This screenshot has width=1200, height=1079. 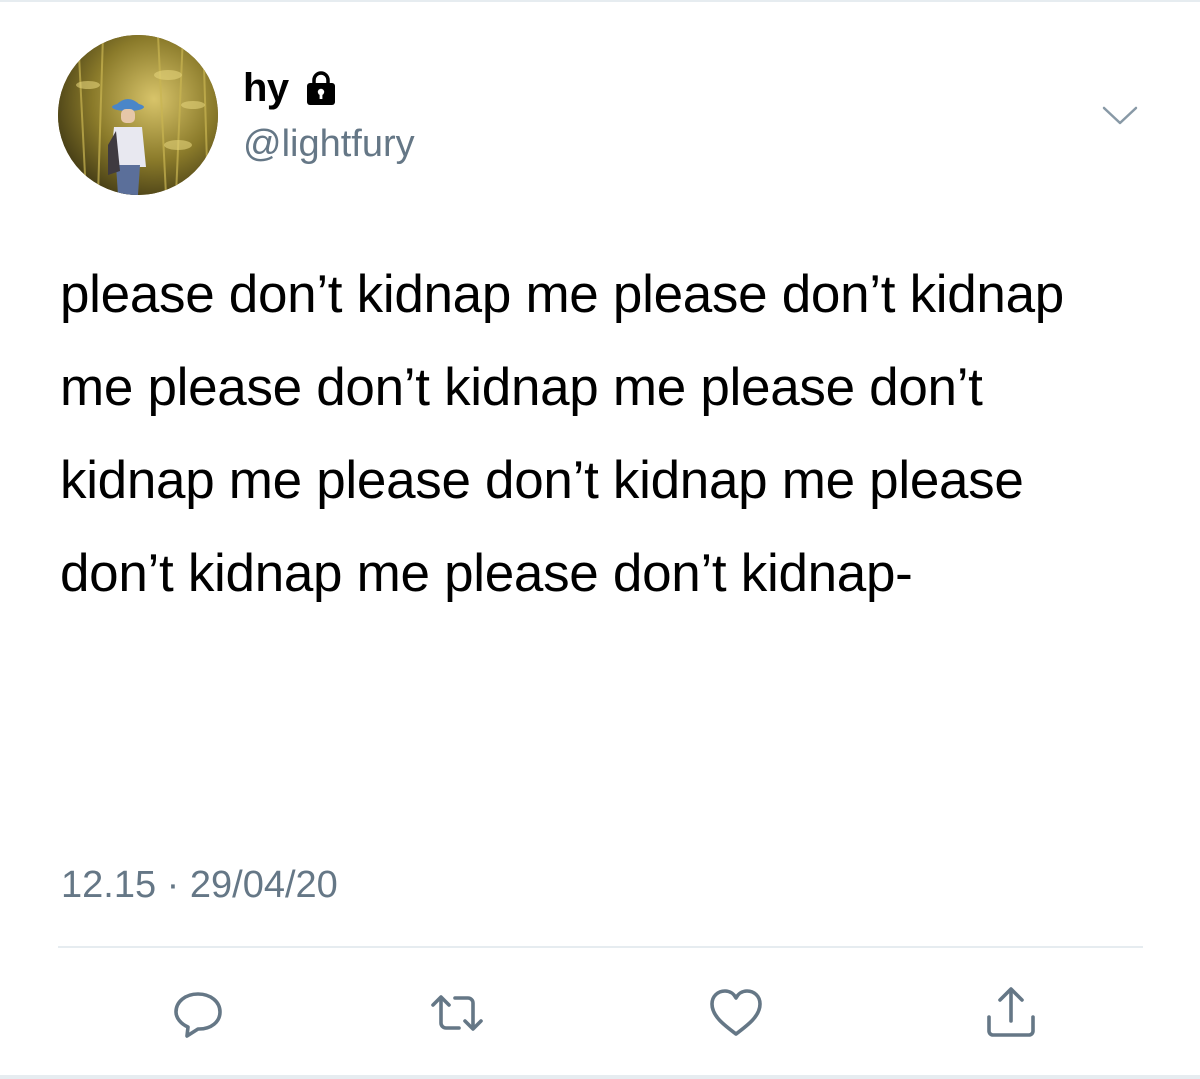 I want to click on avatar, so click(x=138, y=115).